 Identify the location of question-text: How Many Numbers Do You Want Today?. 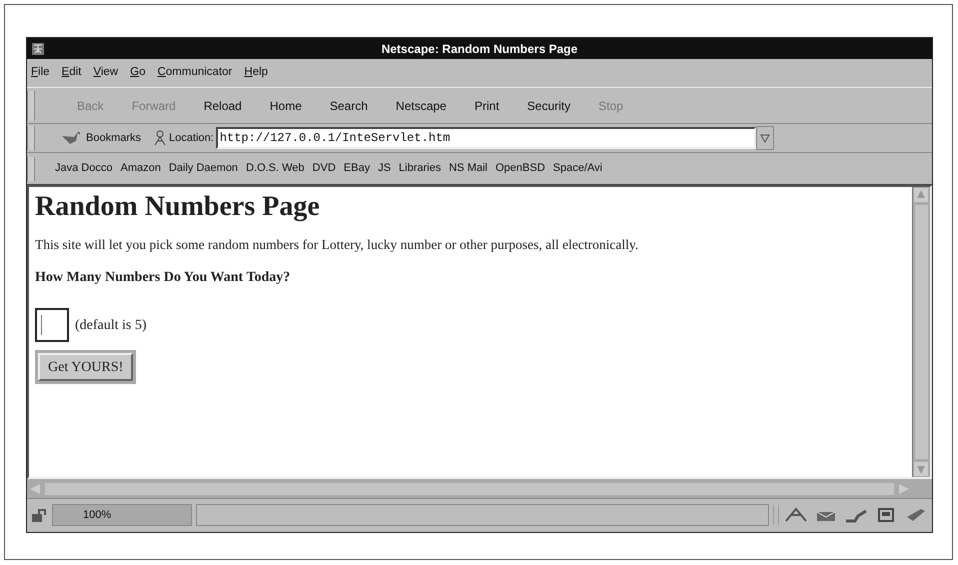
(163, 278).